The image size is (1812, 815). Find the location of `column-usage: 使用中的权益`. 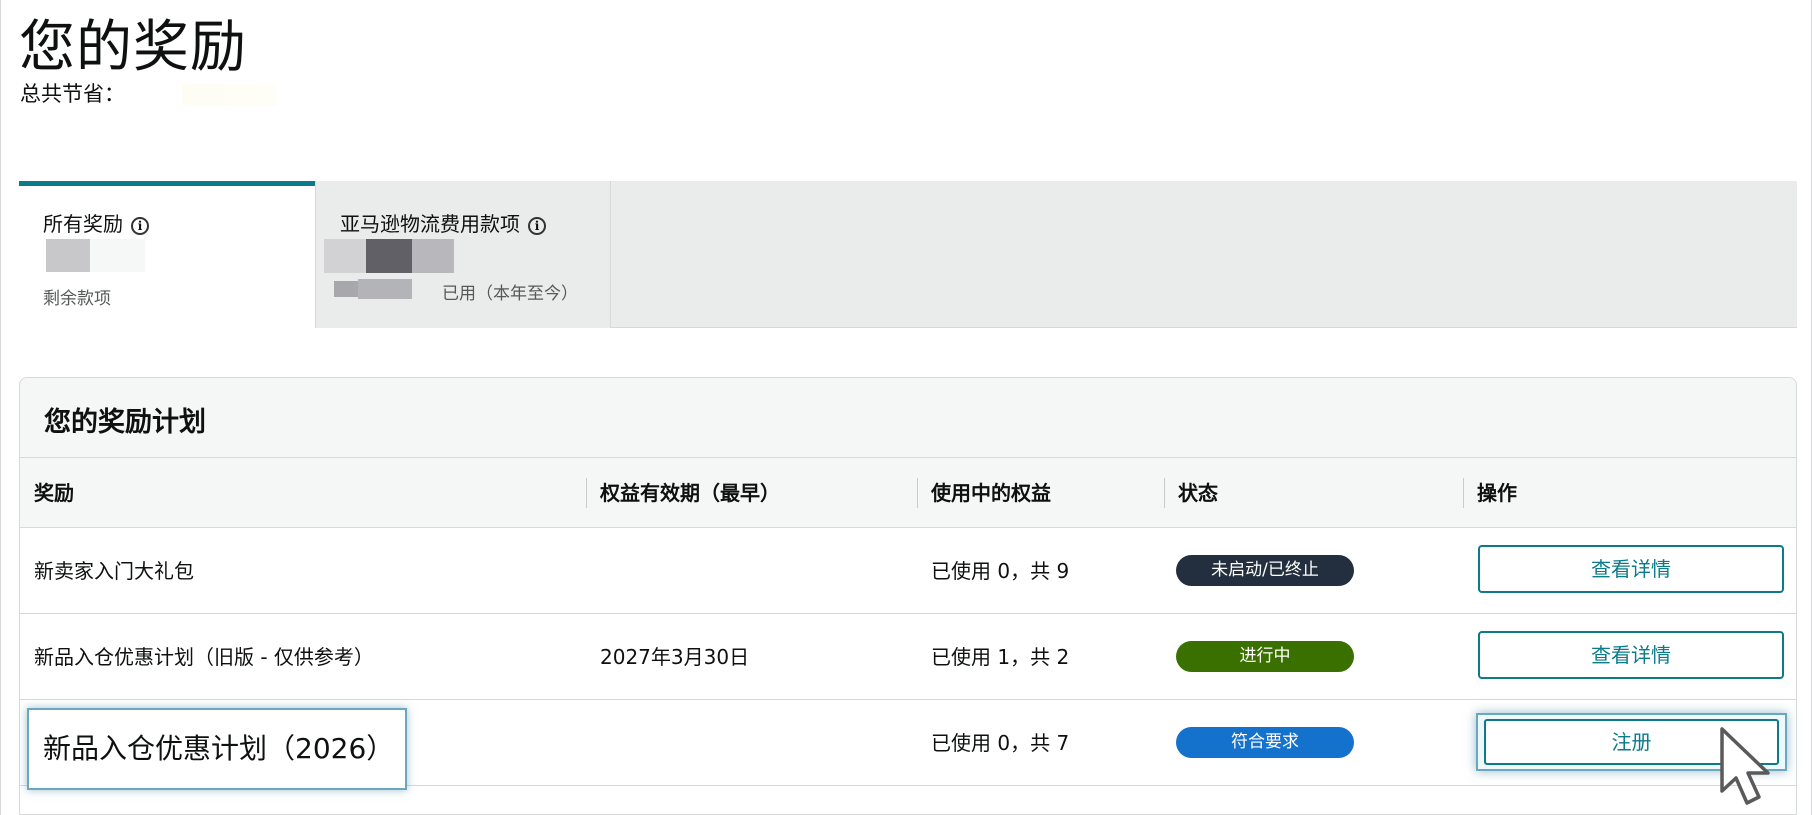

column-usage: 使用中的权益 is located at coordinates (991, 493).